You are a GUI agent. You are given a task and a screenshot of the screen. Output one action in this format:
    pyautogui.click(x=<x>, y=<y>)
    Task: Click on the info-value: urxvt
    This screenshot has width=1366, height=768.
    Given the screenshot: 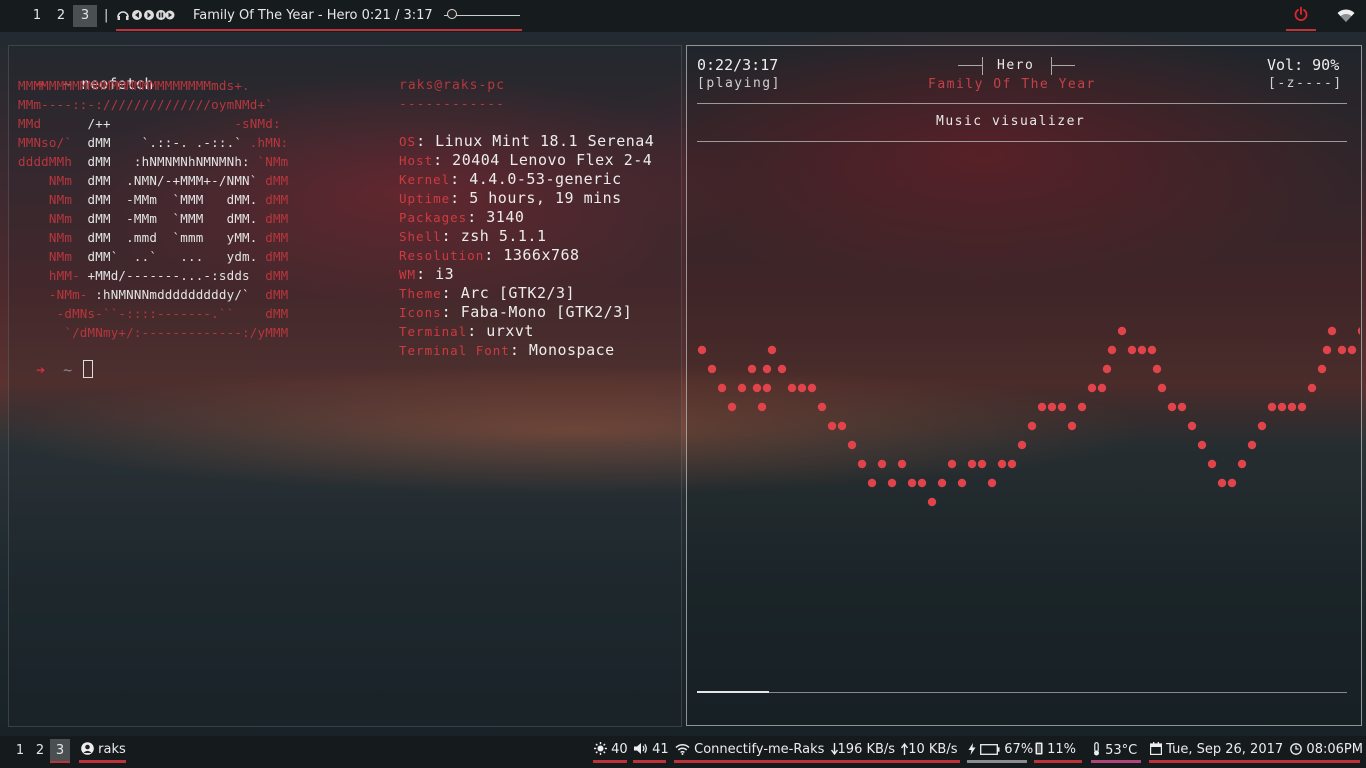 What is the action you would take?
    pyautogui.click(x=510, y=331)
    